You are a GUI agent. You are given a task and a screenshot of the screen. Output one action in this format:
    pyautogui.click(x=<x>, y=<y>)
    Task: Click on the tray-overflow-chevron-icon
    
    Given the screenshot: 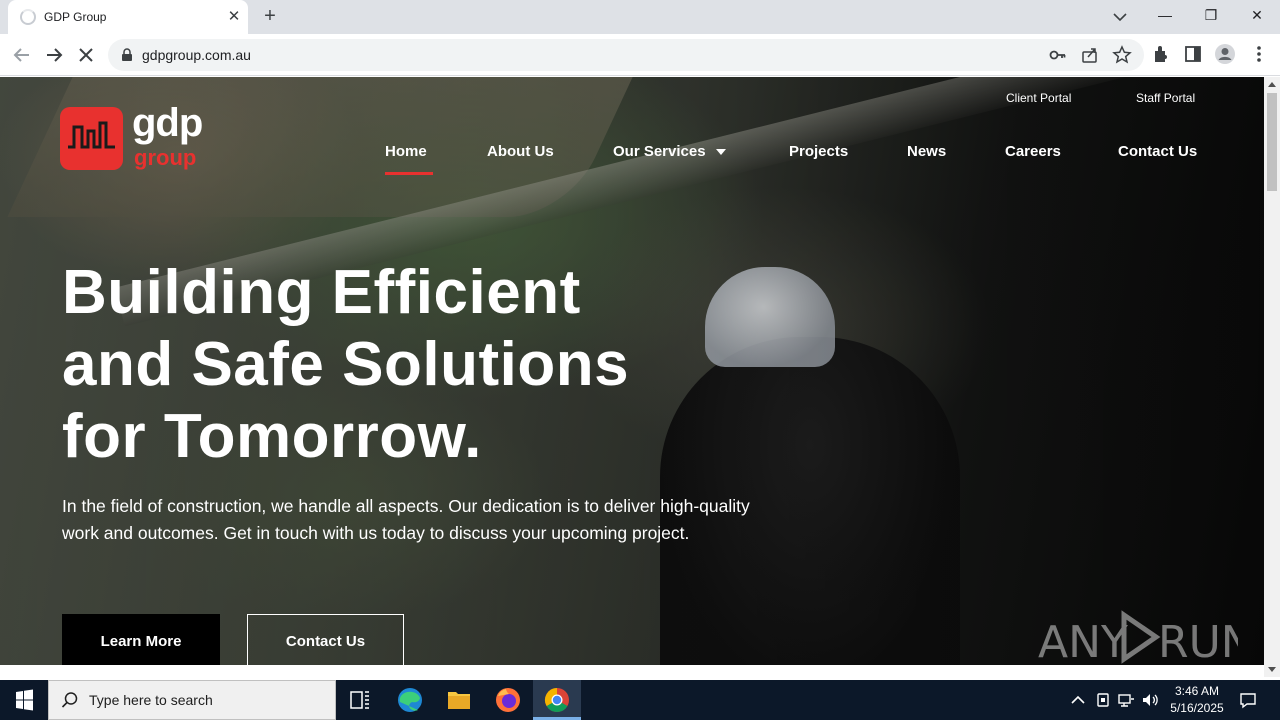 What is the action you would take?
    pyautogui.click(x=1078, y=700)
    